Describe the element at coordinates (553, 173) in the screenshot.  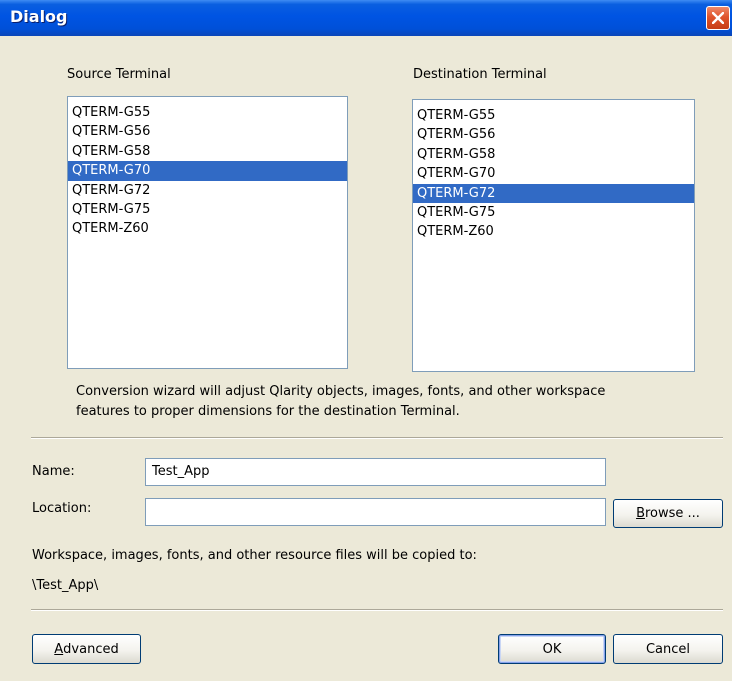
I see `destination-terminal-item: QTERM-G70` at that location.